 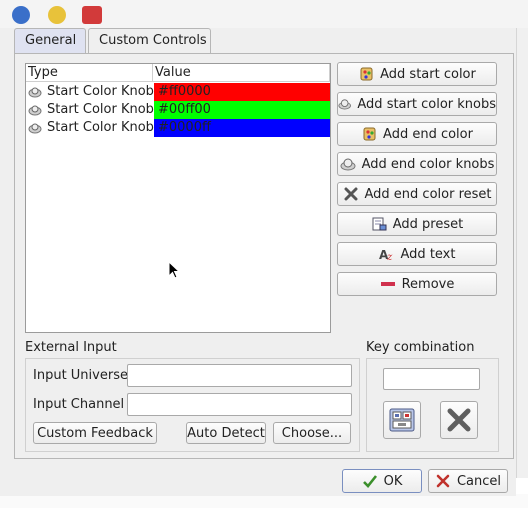 What do you see at coordinates (242, 92) in the screenshot?
I see `row-value-cell: #ff0000` at bounding box center [242, 92].